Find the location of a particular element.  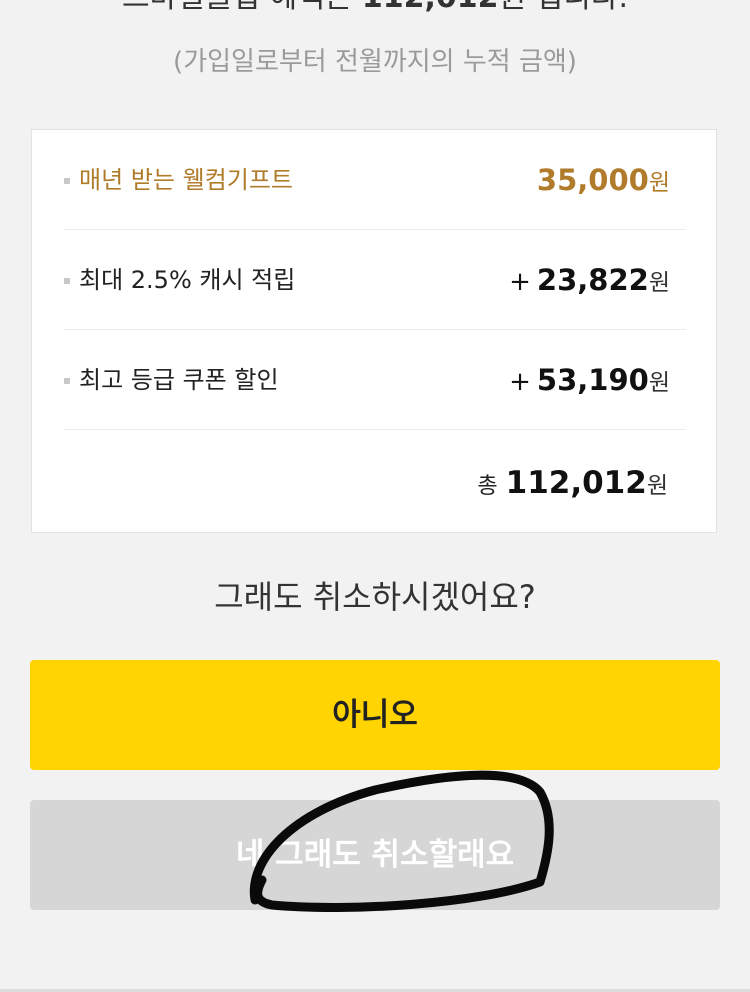

confirm-cancel-button: 네 그래도 취소할래요 is located at coordinates (375, 855).